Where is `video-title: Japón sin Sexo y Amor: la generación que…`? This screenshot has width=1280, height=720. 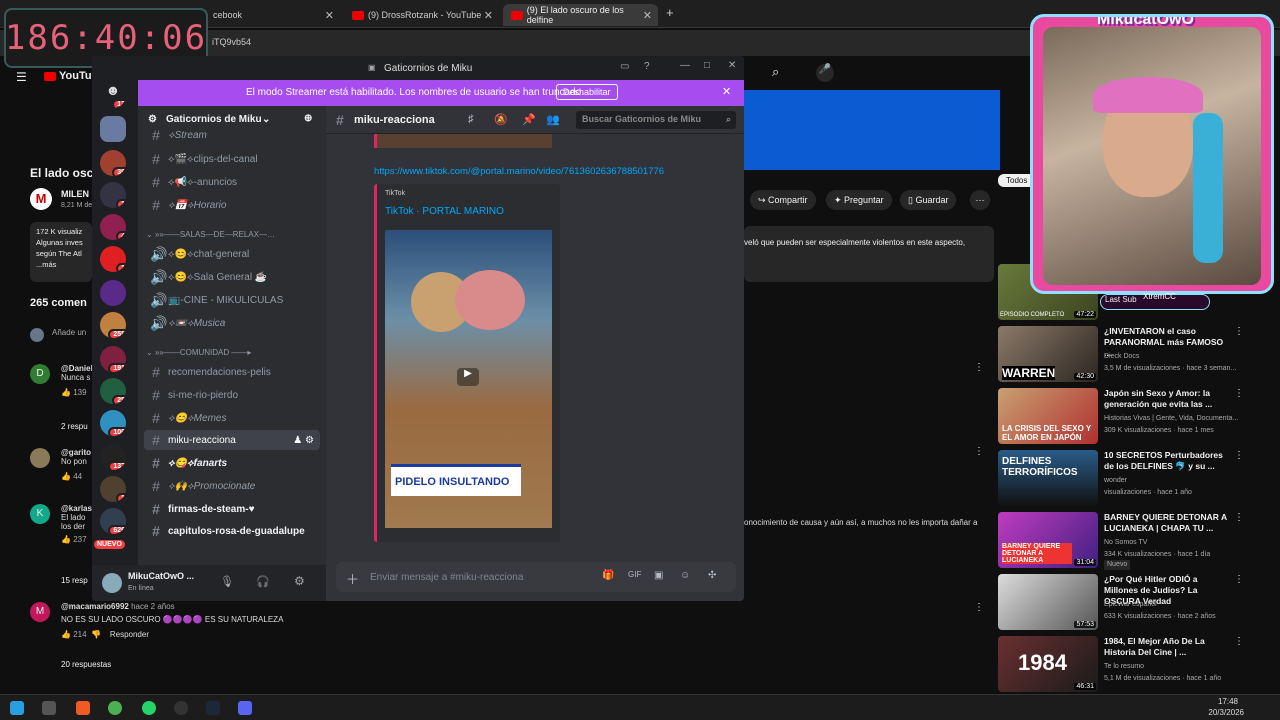 video-title: Japón sin Sexo y Amor: la generación que… is located at coordinates (1167, 399).